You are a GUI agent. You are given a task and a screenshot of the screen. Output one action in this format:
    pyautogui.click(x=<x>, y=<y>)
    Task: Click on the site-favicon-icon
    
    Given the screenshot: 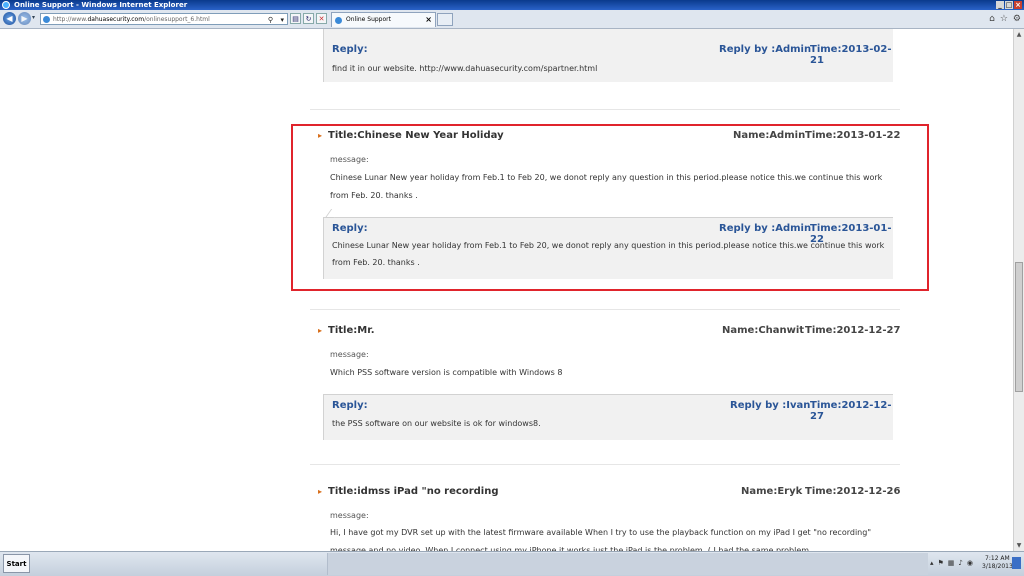 What is the action you would take?
    pyautogui.click(x=46, y=19)
    